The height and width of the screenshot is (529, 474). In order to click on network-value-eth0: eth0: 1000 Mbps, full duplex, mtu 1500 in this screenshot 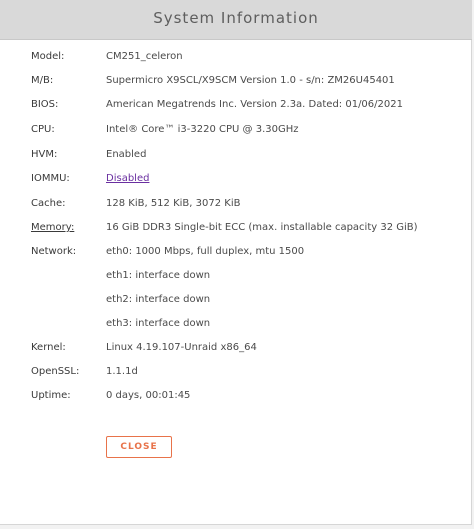, I will do `click(205, 251)`.